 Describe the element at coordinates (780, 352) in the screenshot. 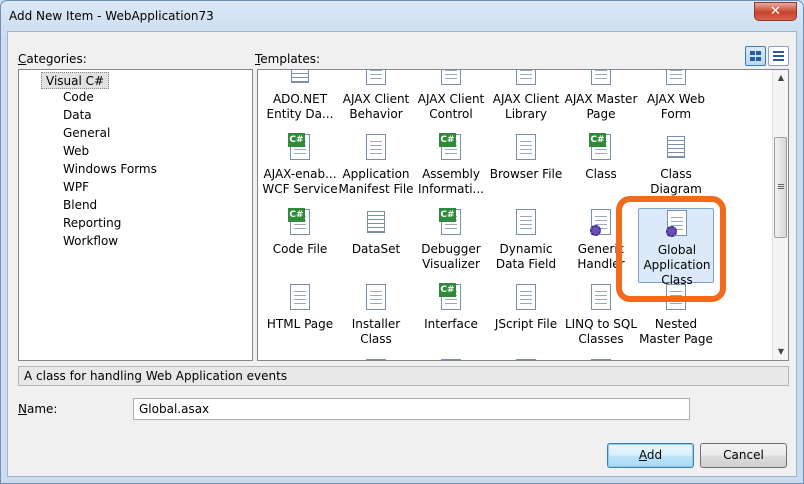

I see `scroll-down-arrow-icon: ▼` at that location.